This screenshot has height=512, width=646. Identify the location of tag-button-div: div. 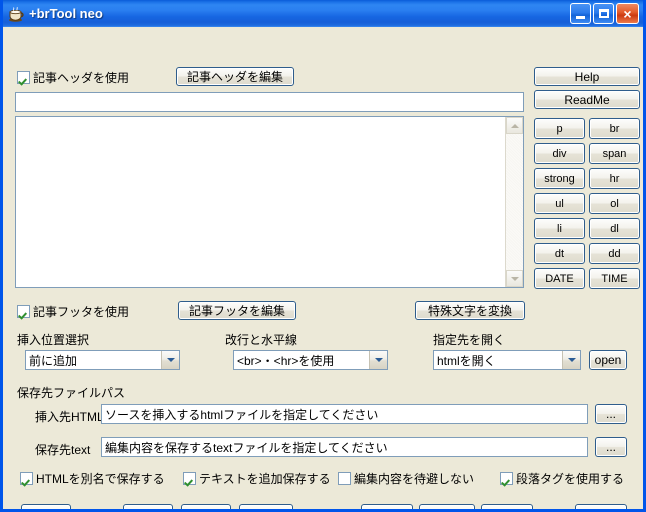
(559, 153).